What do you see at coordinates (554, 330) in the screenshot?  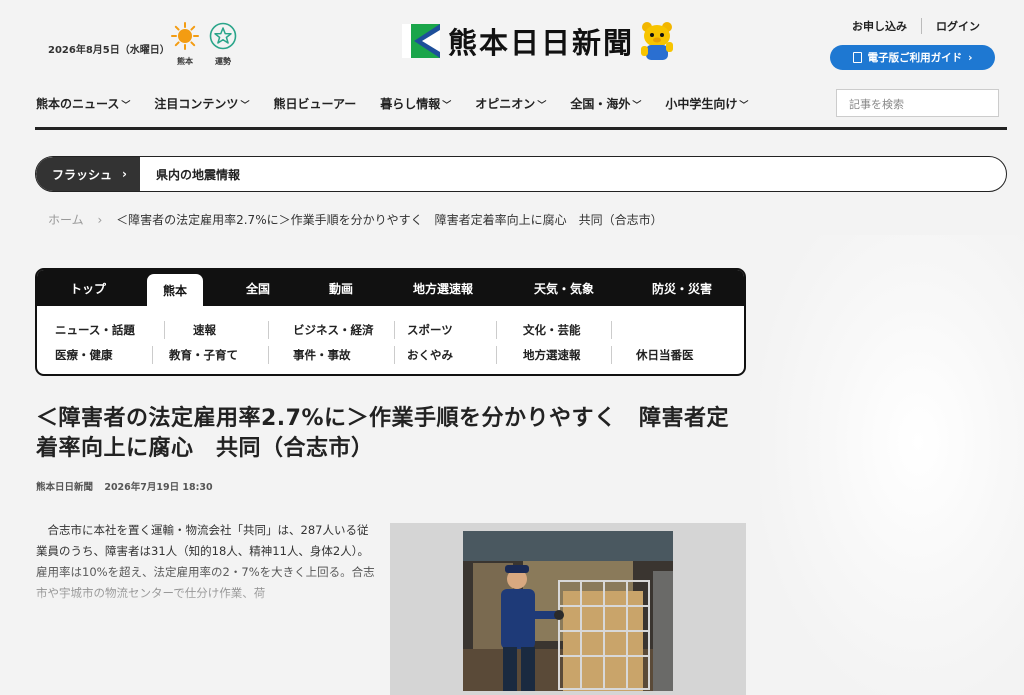 I see `subcat-culture: 文化・芸能` at bounding box center [554, 330].